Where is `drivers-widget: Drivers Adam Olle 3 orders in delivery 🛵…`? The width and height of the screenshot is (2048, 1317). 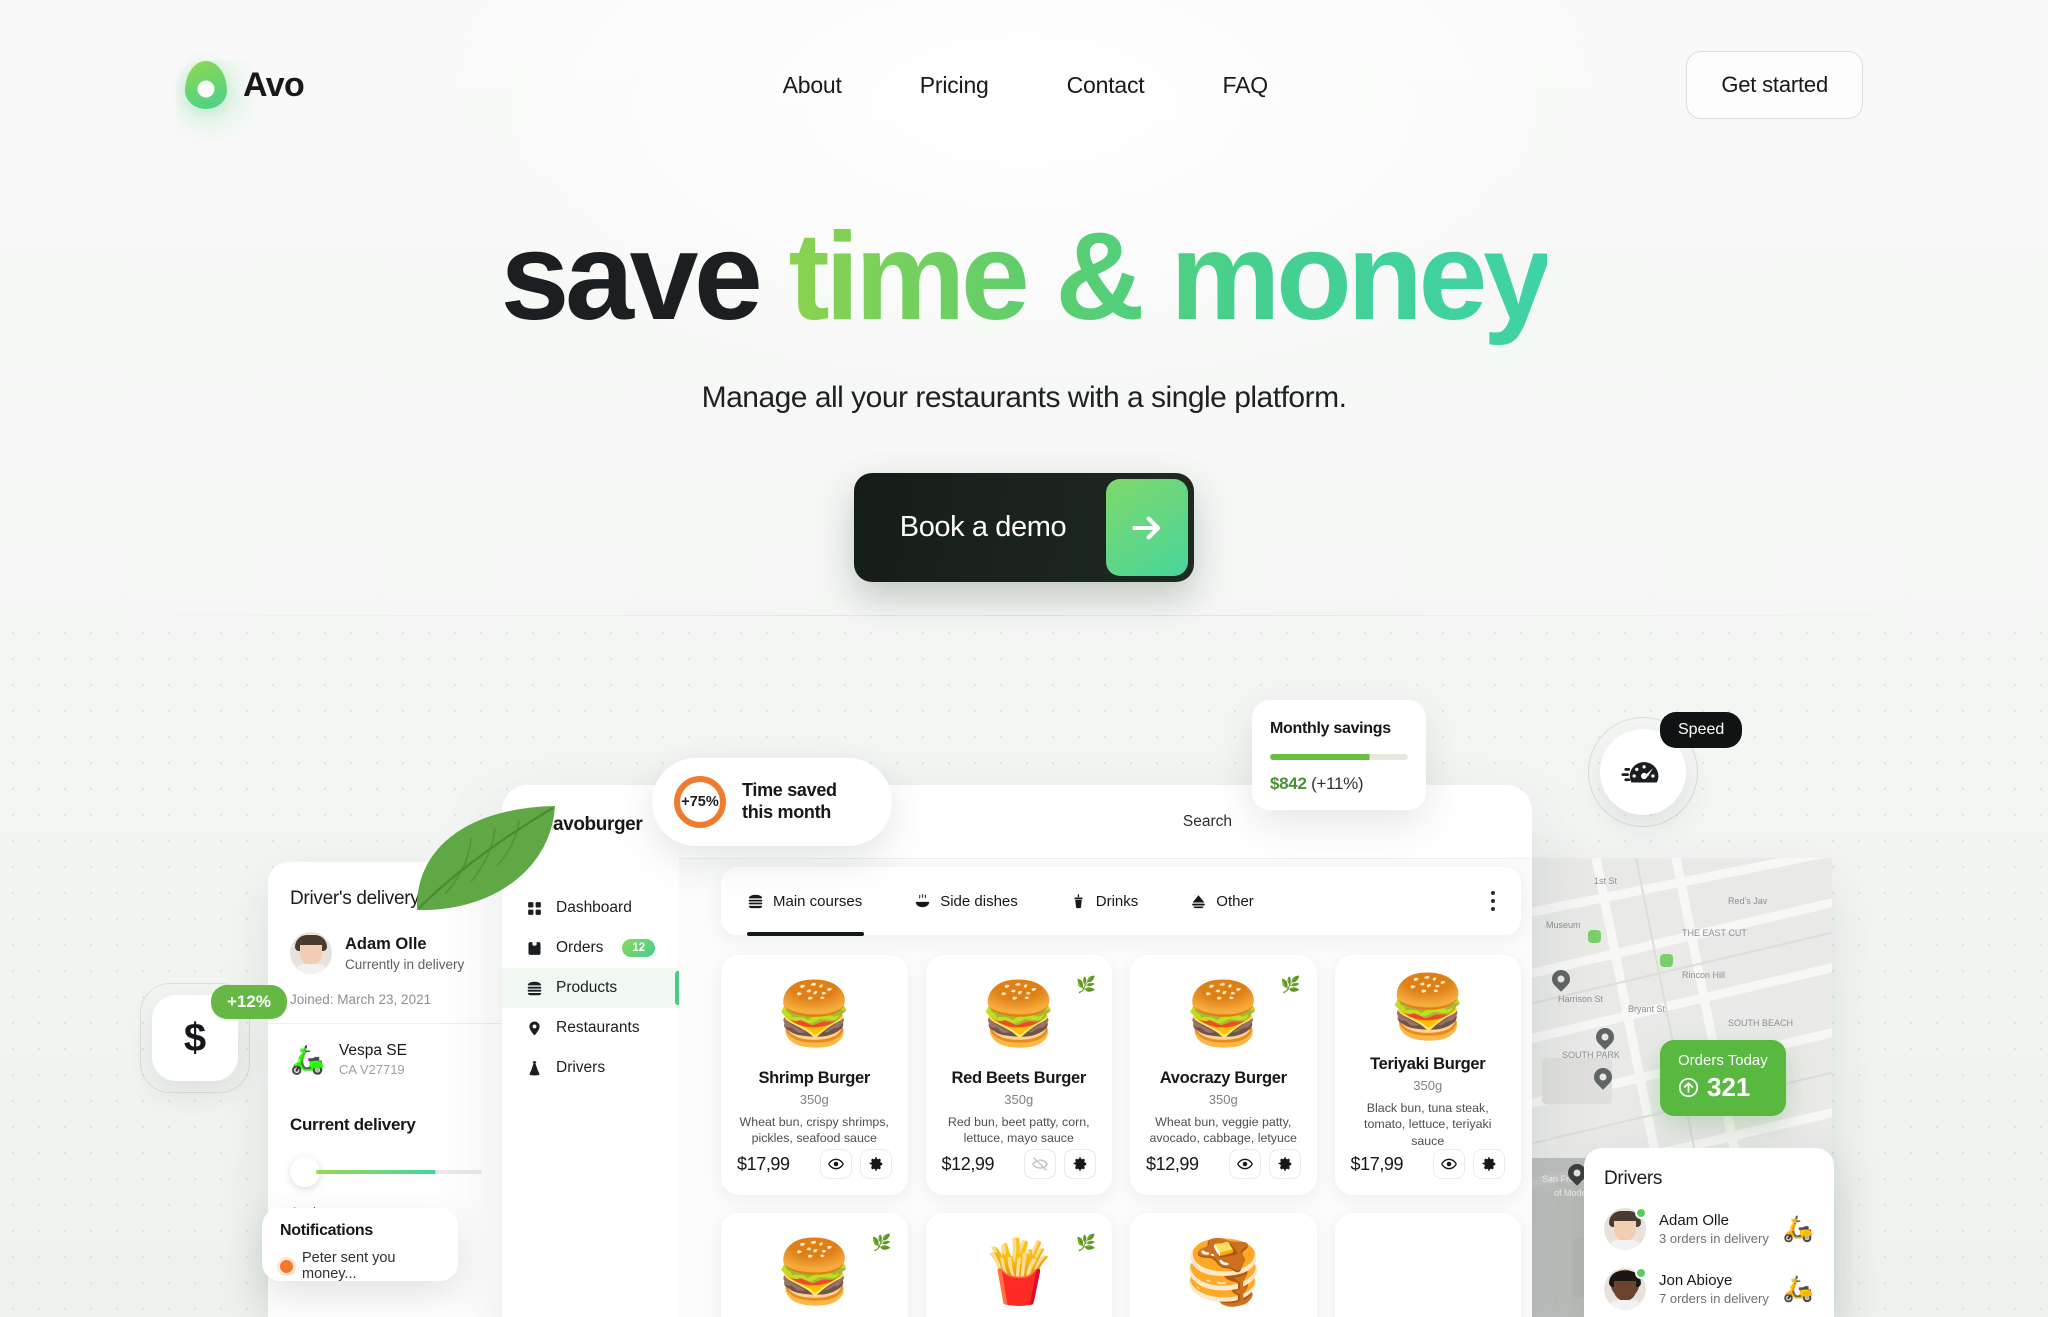 drivers-widget: Drivers Adam Olle 3 orders in delivery 🛵… is located at coordinates (1709, 1232).